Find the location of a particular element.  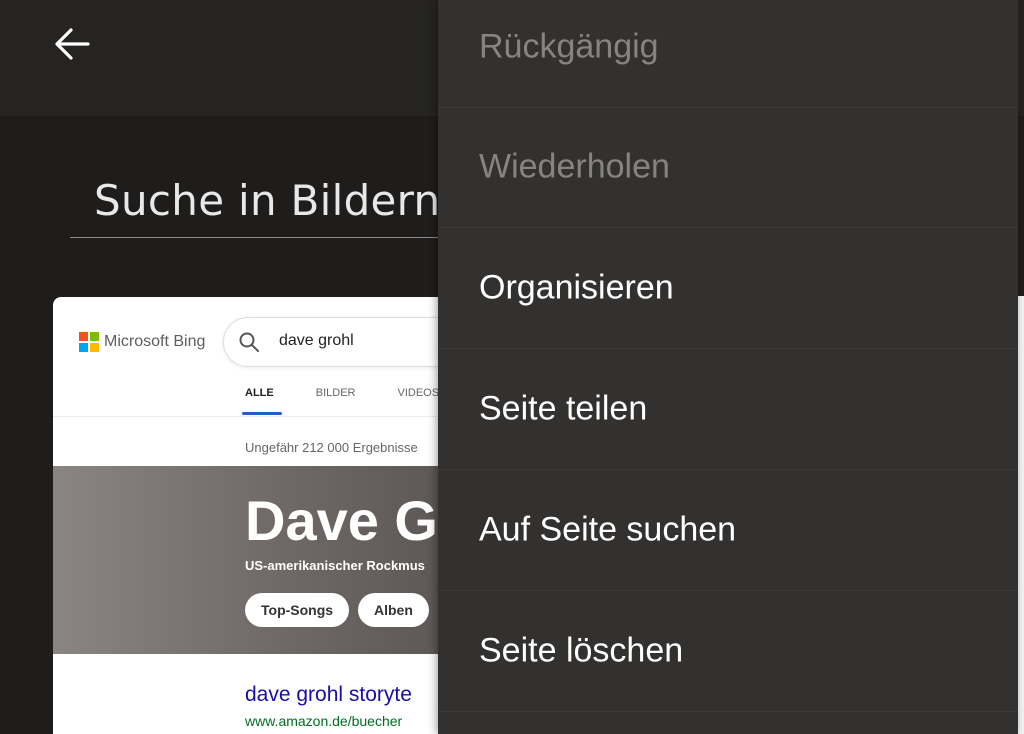

microsoft-logo-icon is located at coordinates (89, 342).